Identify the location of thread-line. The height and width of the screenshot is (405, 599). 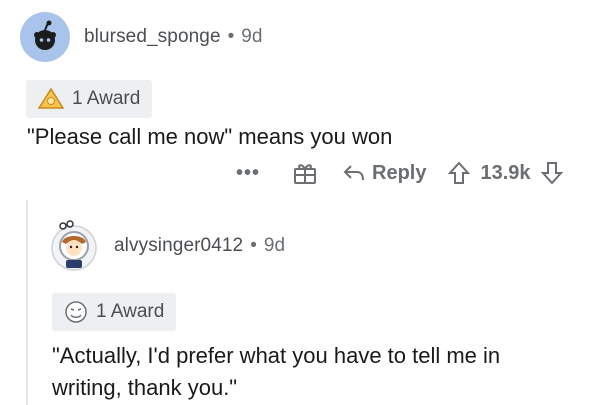
(27, 302).